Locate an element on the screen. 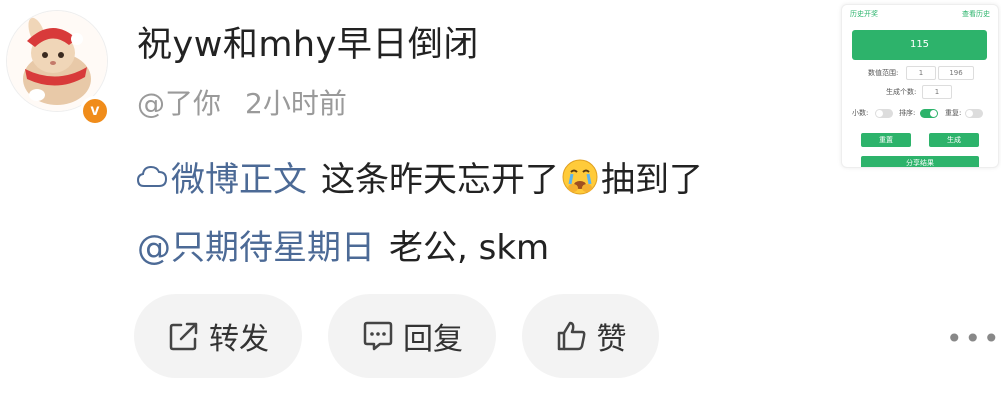  generated-result: 115 is located at coordinates (919, 45).